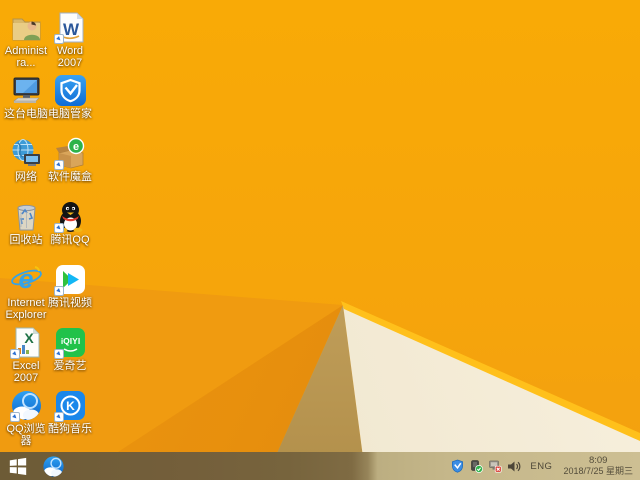  I want to click on language-indicator: ENG, so click(542, 466).